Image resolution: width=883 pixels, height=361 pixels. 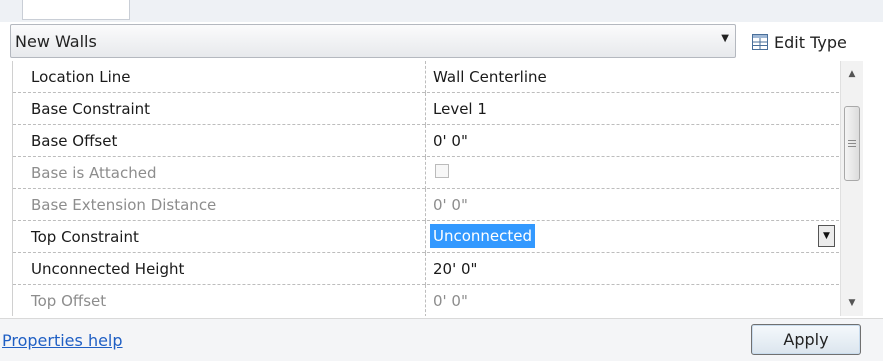 I want to click on edit-type-label: Edit Type, so click(x=810, y=42).